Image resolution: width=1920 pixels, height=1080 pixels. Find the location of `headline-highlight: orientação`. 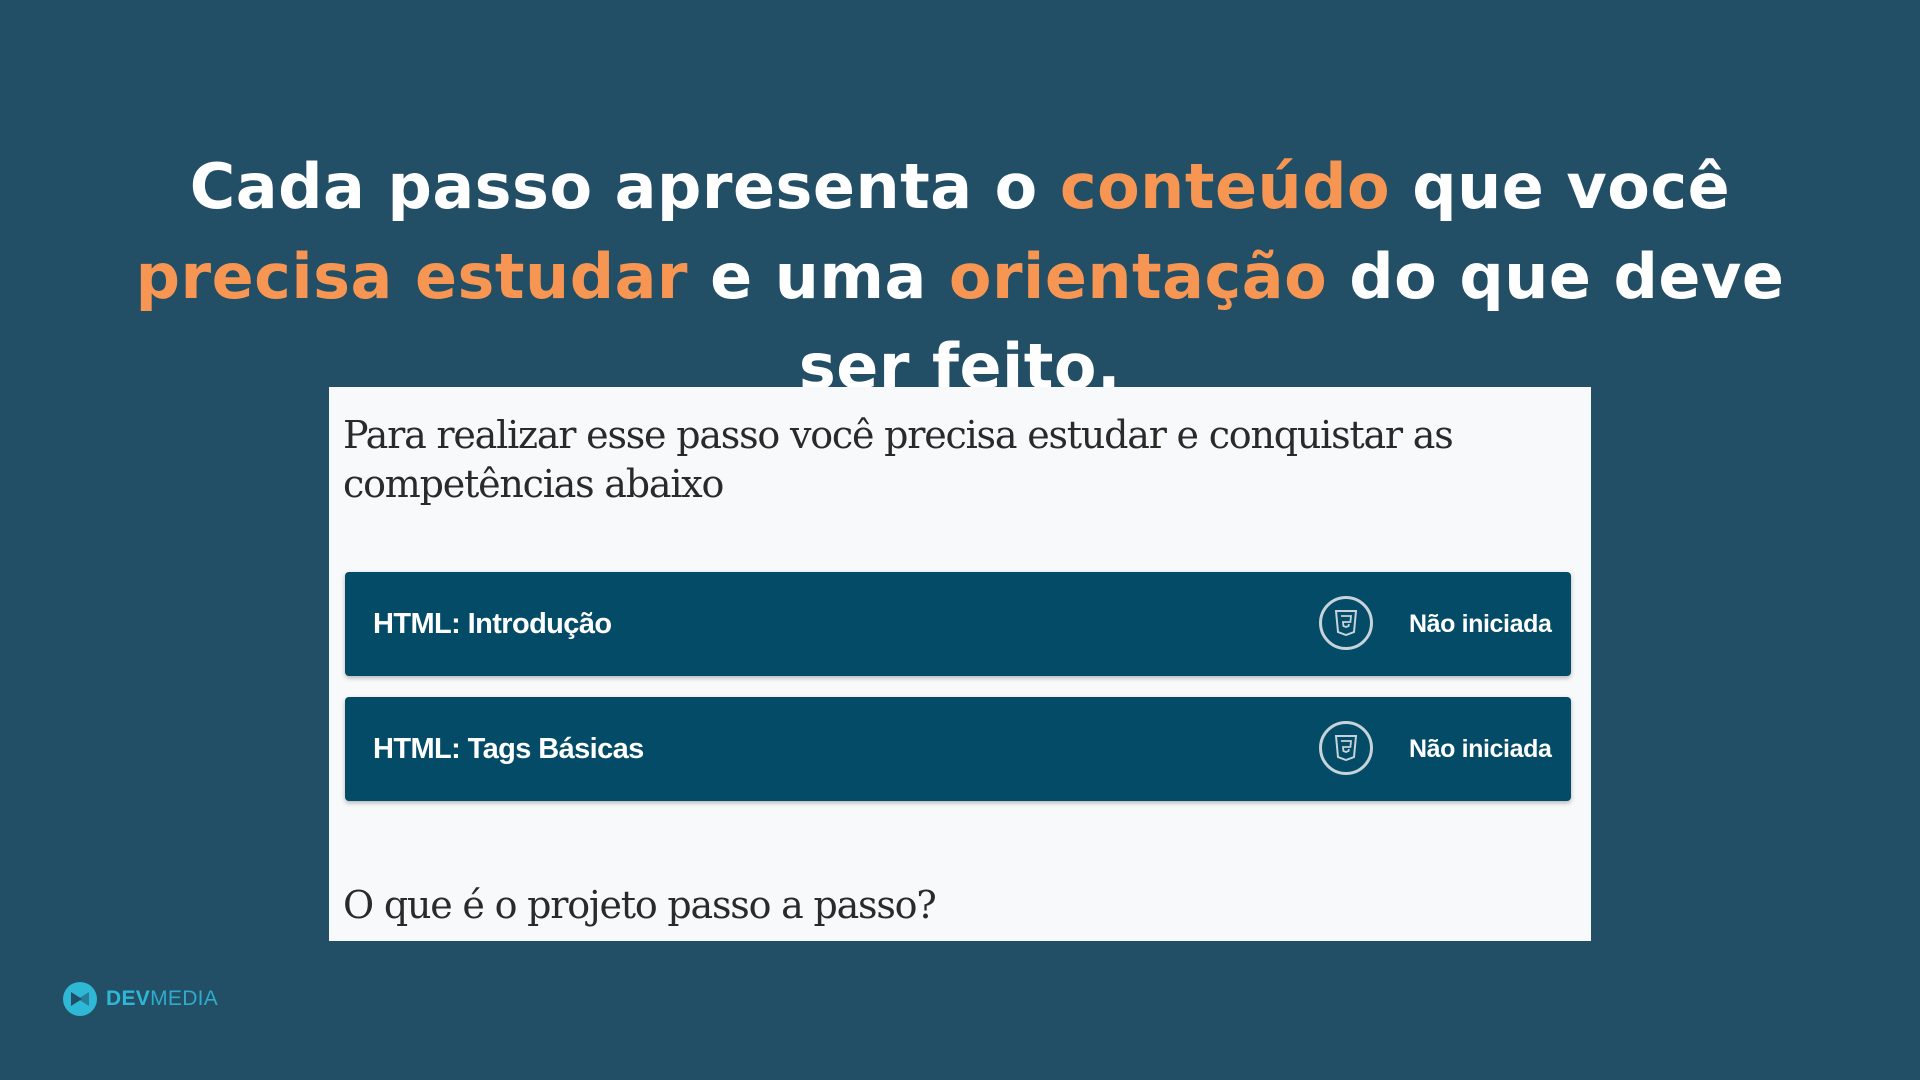

headline-highlight: orientação is located at coordinates (1138, 276).